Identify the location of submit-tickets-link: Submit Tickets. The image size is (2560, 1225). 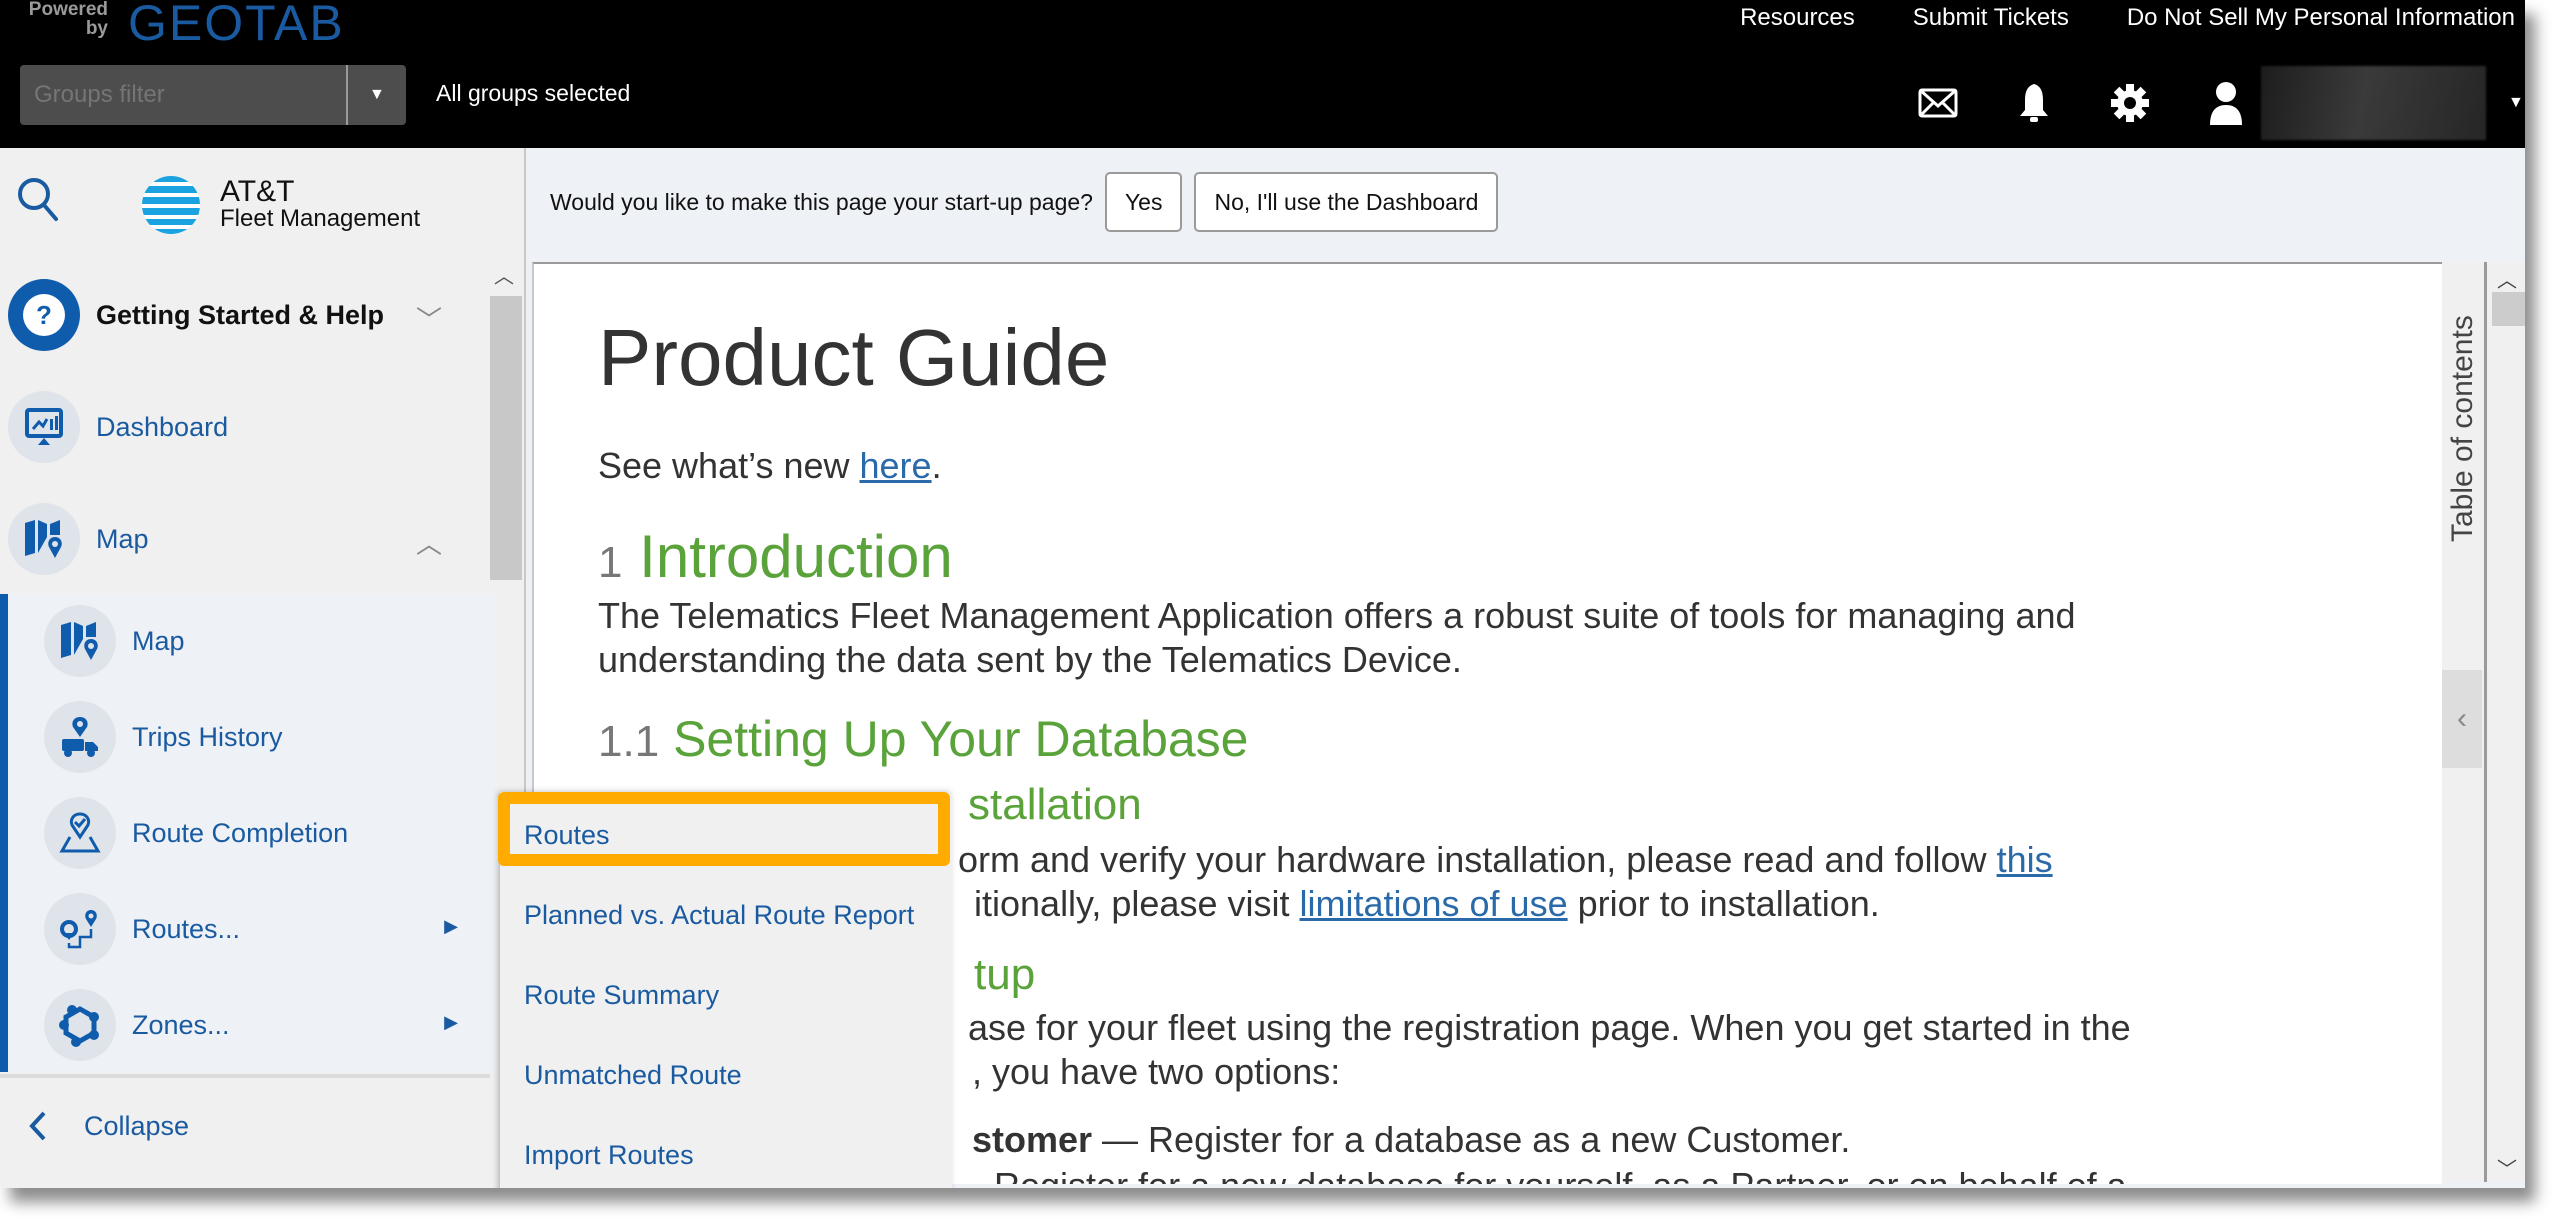
(1991, 18).